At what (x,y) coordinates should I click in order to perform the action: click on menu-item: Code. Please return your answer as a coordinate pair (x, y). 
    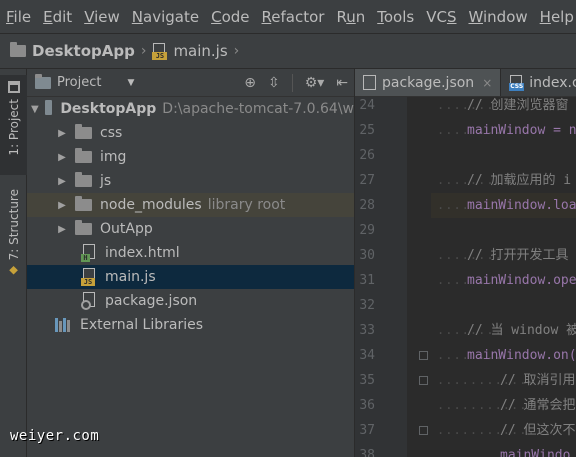
    Looking at the image, I should click on (230, 17).